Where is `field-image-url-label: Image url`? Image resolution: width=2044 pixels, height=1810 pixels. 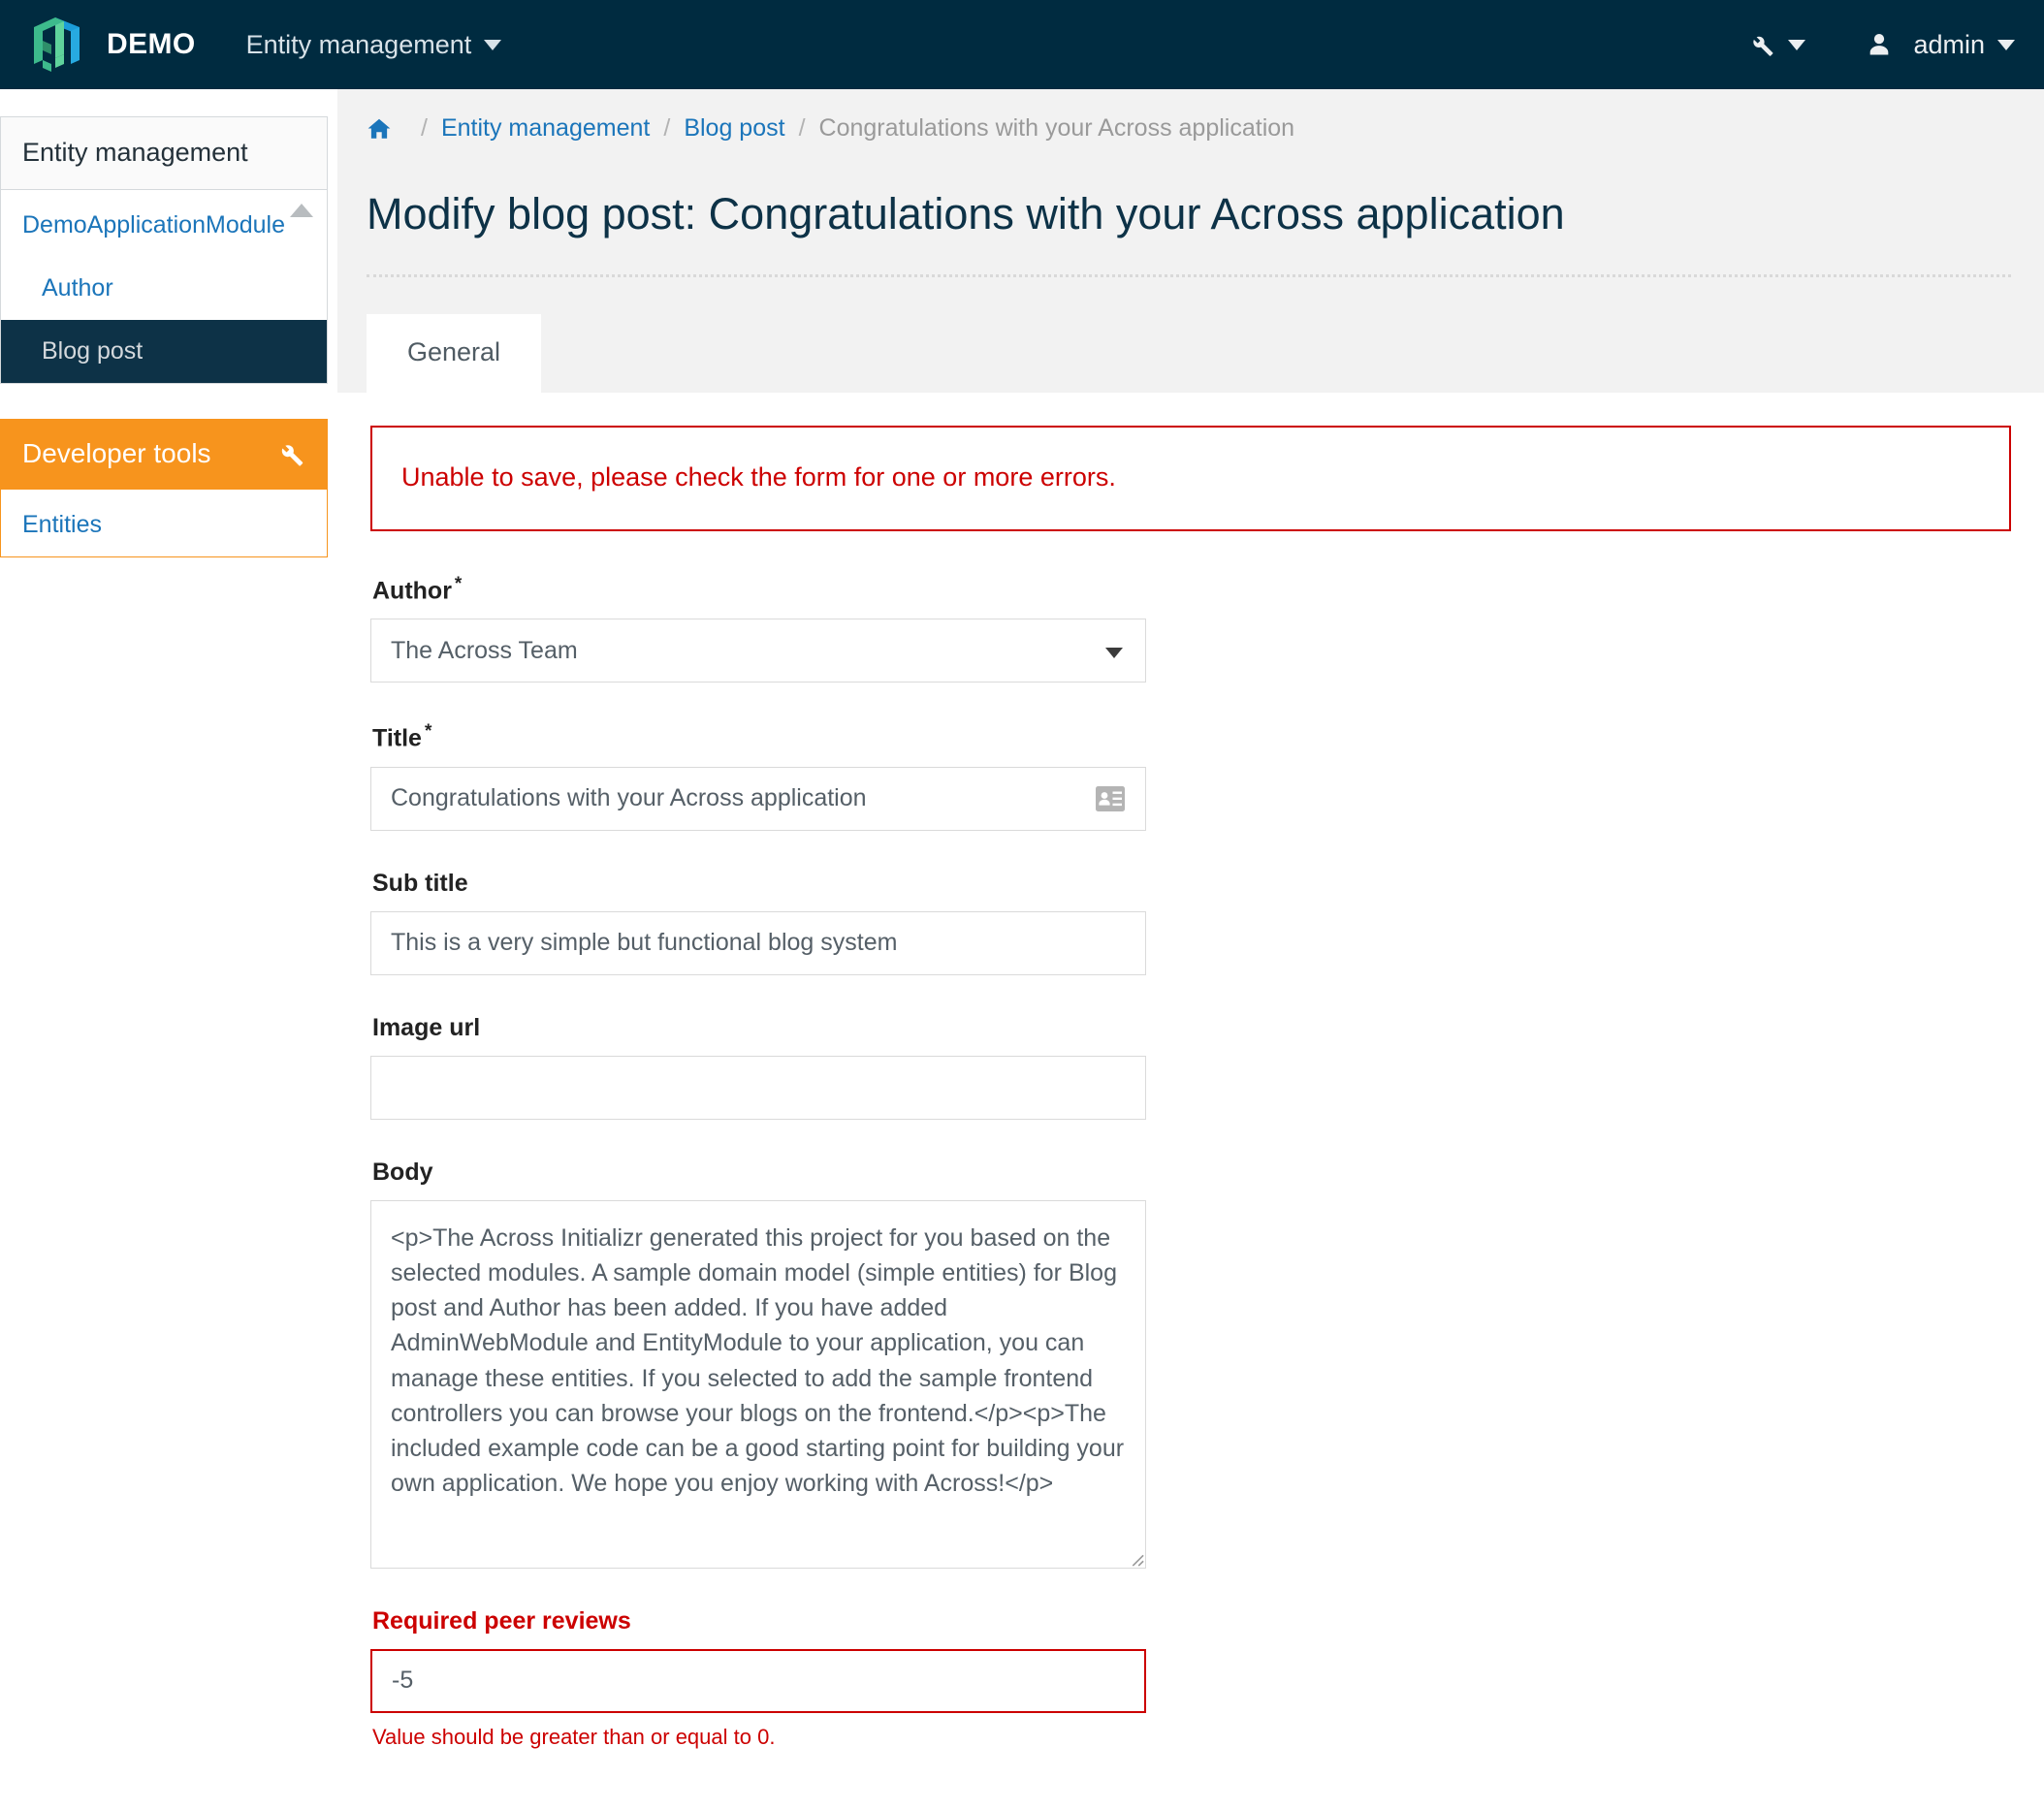
field-image-url-label: Image url is located at coordinates (426, 1027).